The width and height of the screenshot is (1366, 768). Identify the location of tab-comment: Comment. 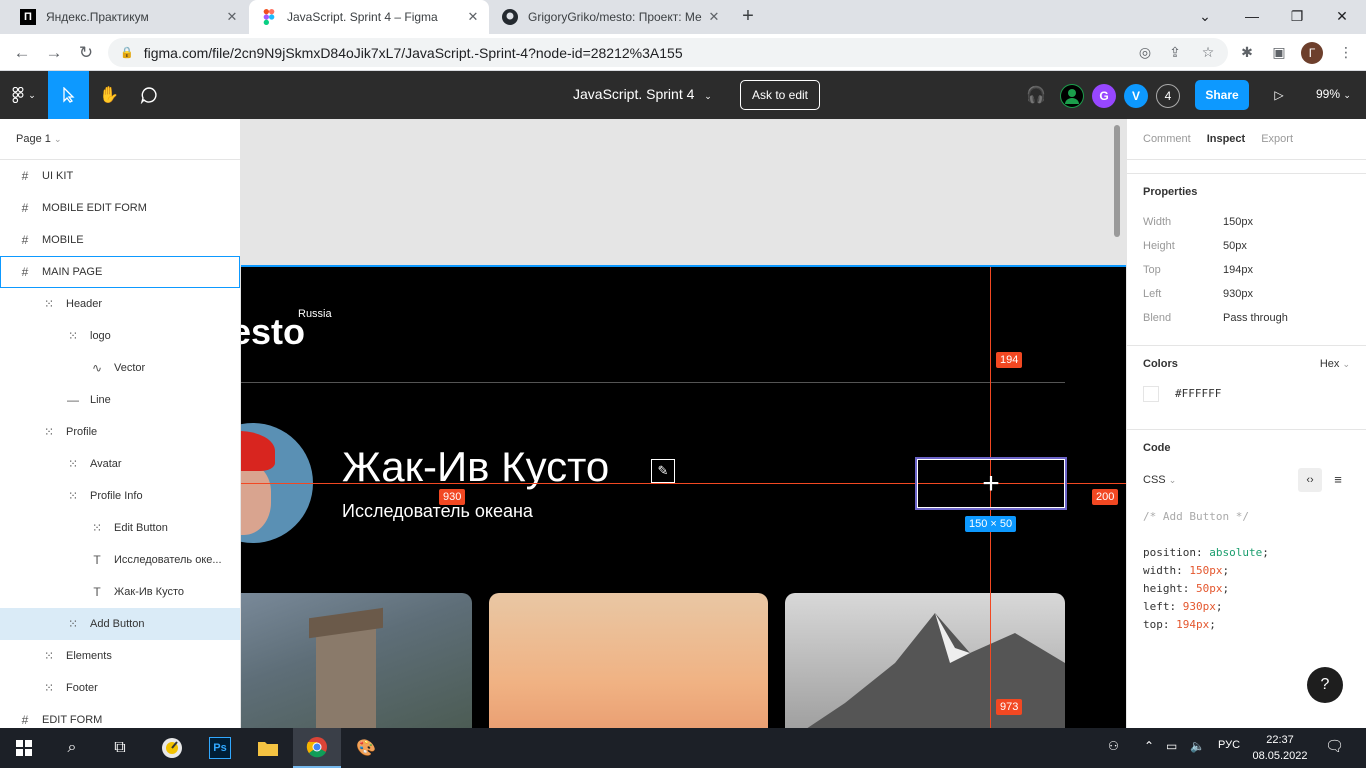
(1167, 139).